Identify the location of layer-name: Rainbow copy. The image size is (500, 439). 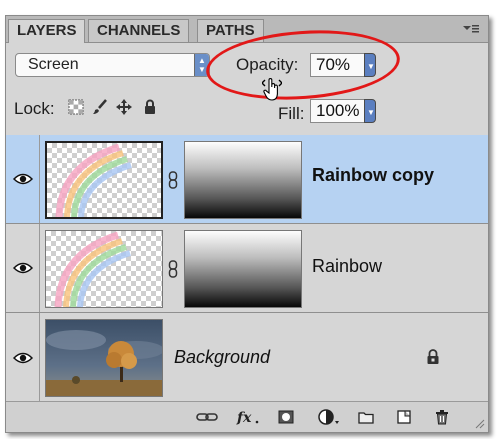
(373, 175).